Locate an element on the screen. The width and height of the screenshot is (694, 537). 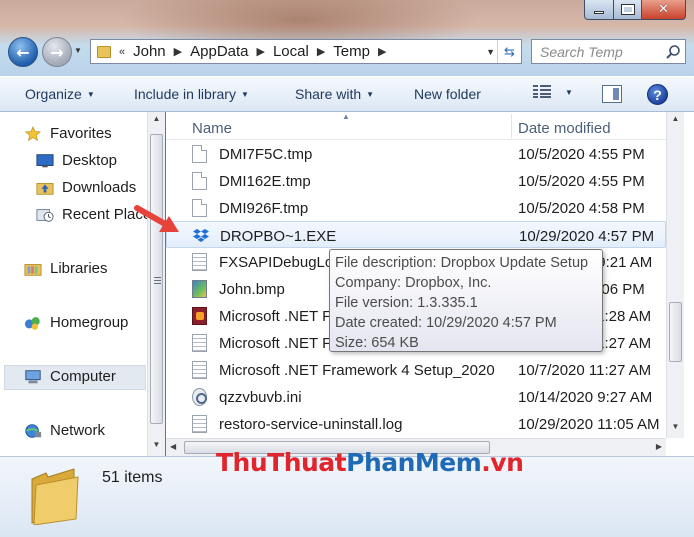
arrow-left-icon: ← is located at coordinates (23, 52).